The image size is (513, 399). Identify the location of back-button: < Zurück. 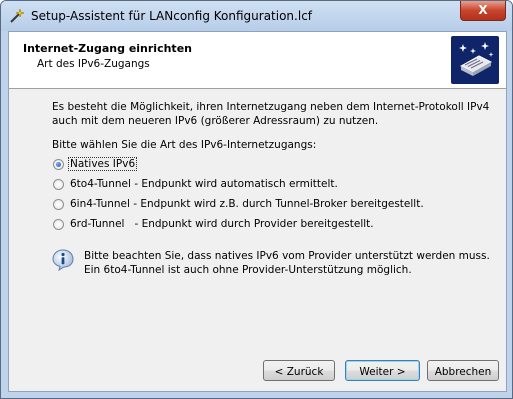
(299, 370).